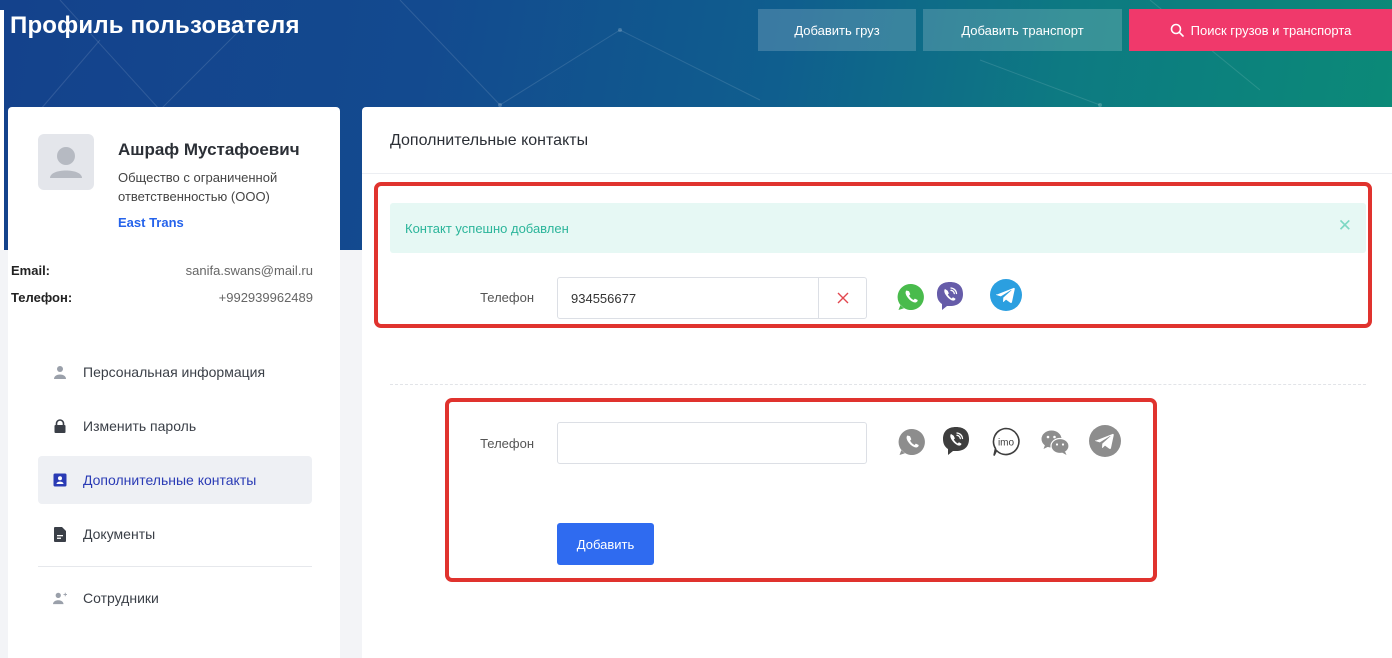 The image size is (1392, 658). I want to click on wechat-icon, so click(1055, 442).